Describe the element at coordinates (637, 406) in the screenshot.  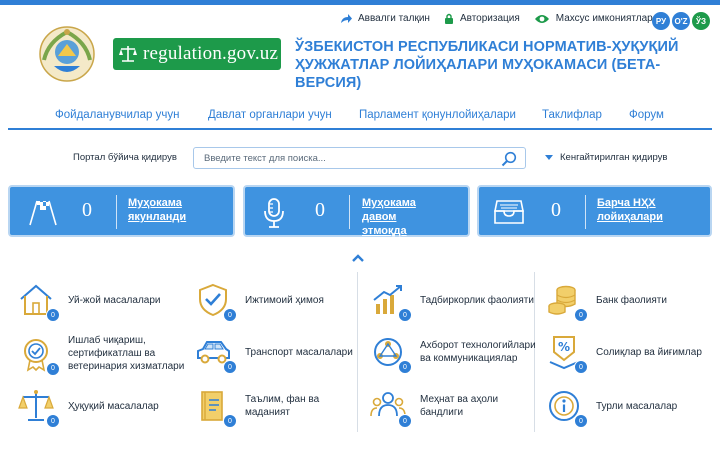
I see `category-misc-label: Турли масалалар` at that location.